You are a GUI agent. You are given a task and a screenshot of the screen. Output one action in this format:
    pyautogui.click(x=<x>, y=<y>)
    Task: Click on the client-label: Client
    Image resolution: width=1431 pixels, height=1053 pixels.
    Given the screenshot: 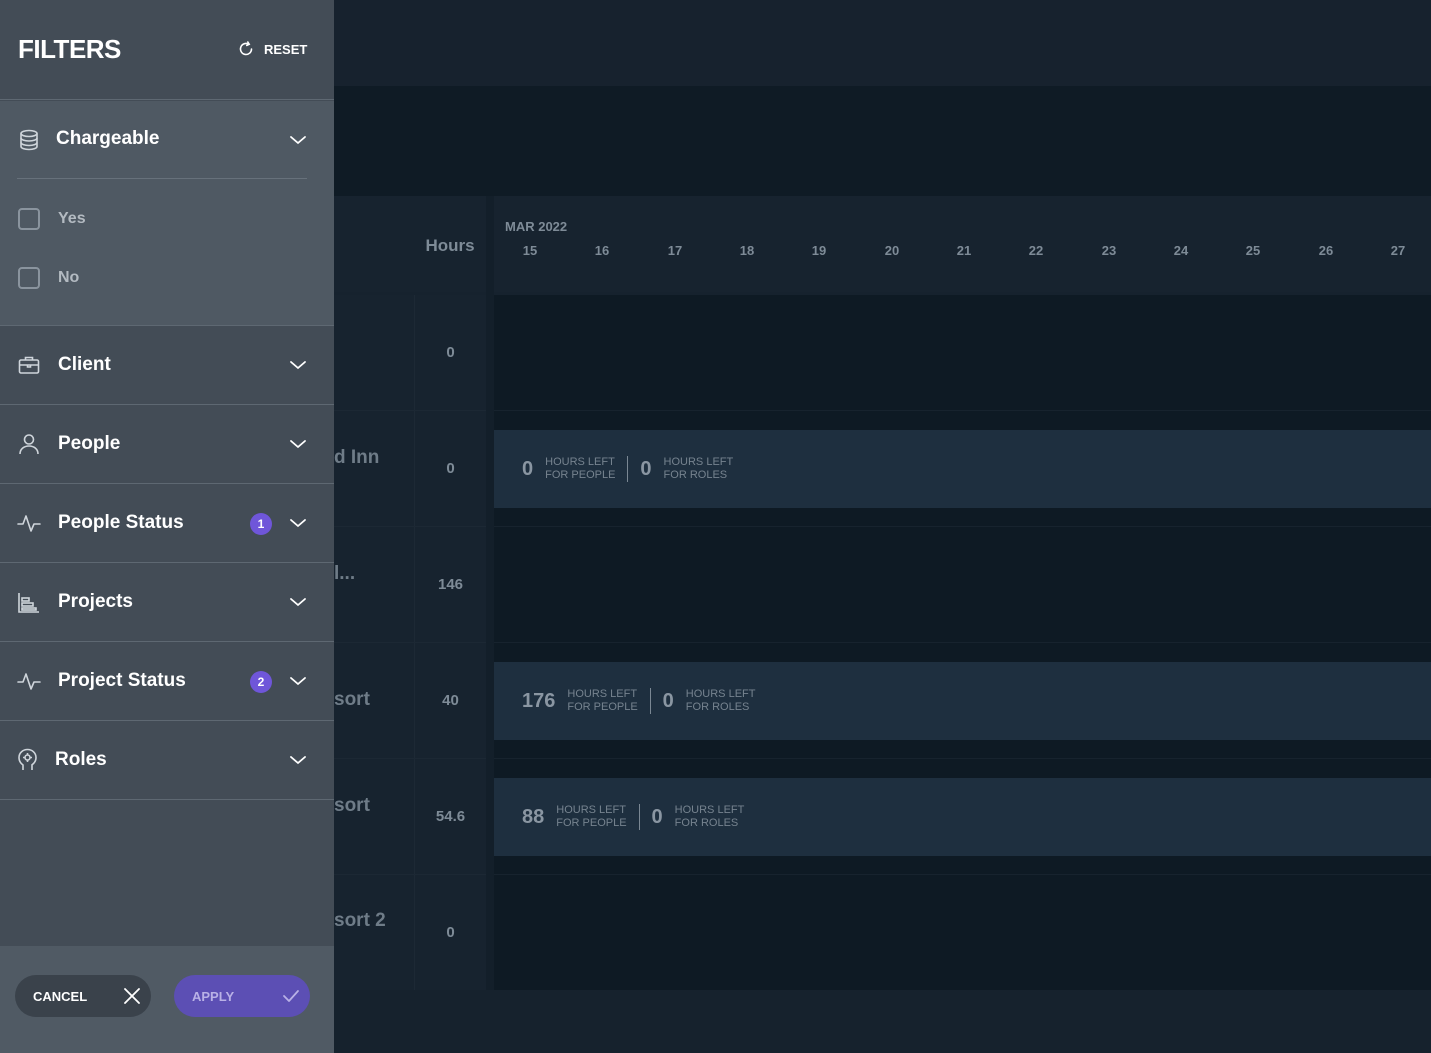 What is the action you would take?
    pyautogui.click(x=84, y=364)
    